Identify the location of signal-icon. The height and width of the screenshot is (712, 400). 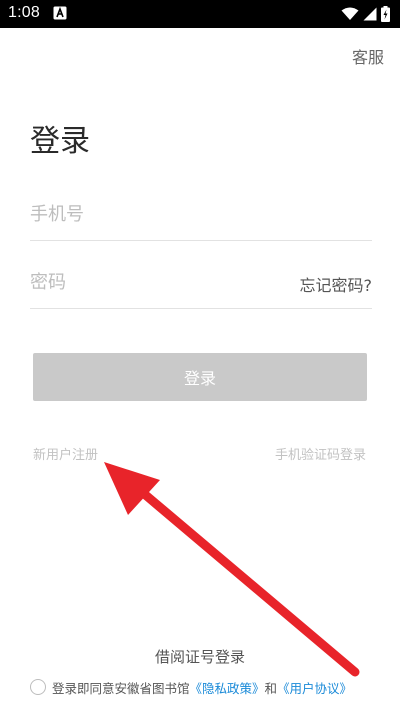
(370, 14).